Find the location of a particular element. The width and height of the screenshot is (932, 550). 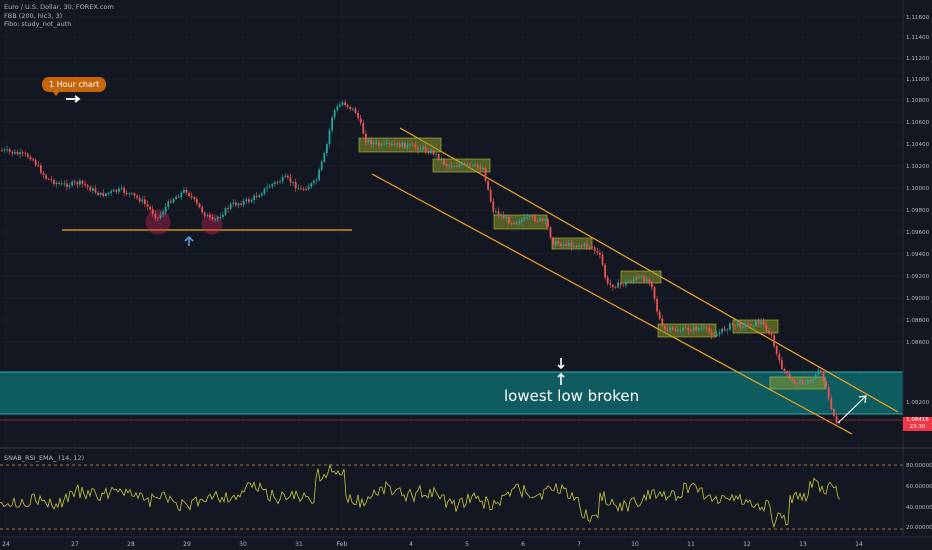

demand-zone is located at coordinates (451, 393).